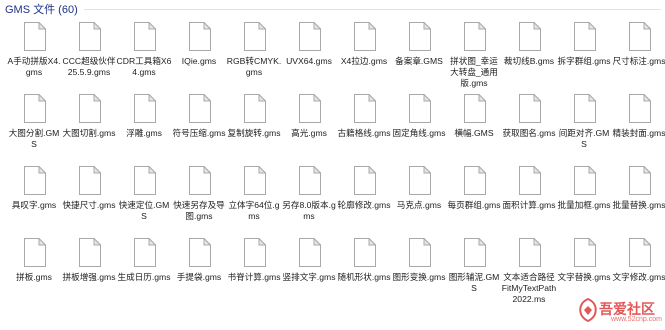 The image size is (665, 330). I want to click on file-item: UVX64.gms, so click(309, 55).